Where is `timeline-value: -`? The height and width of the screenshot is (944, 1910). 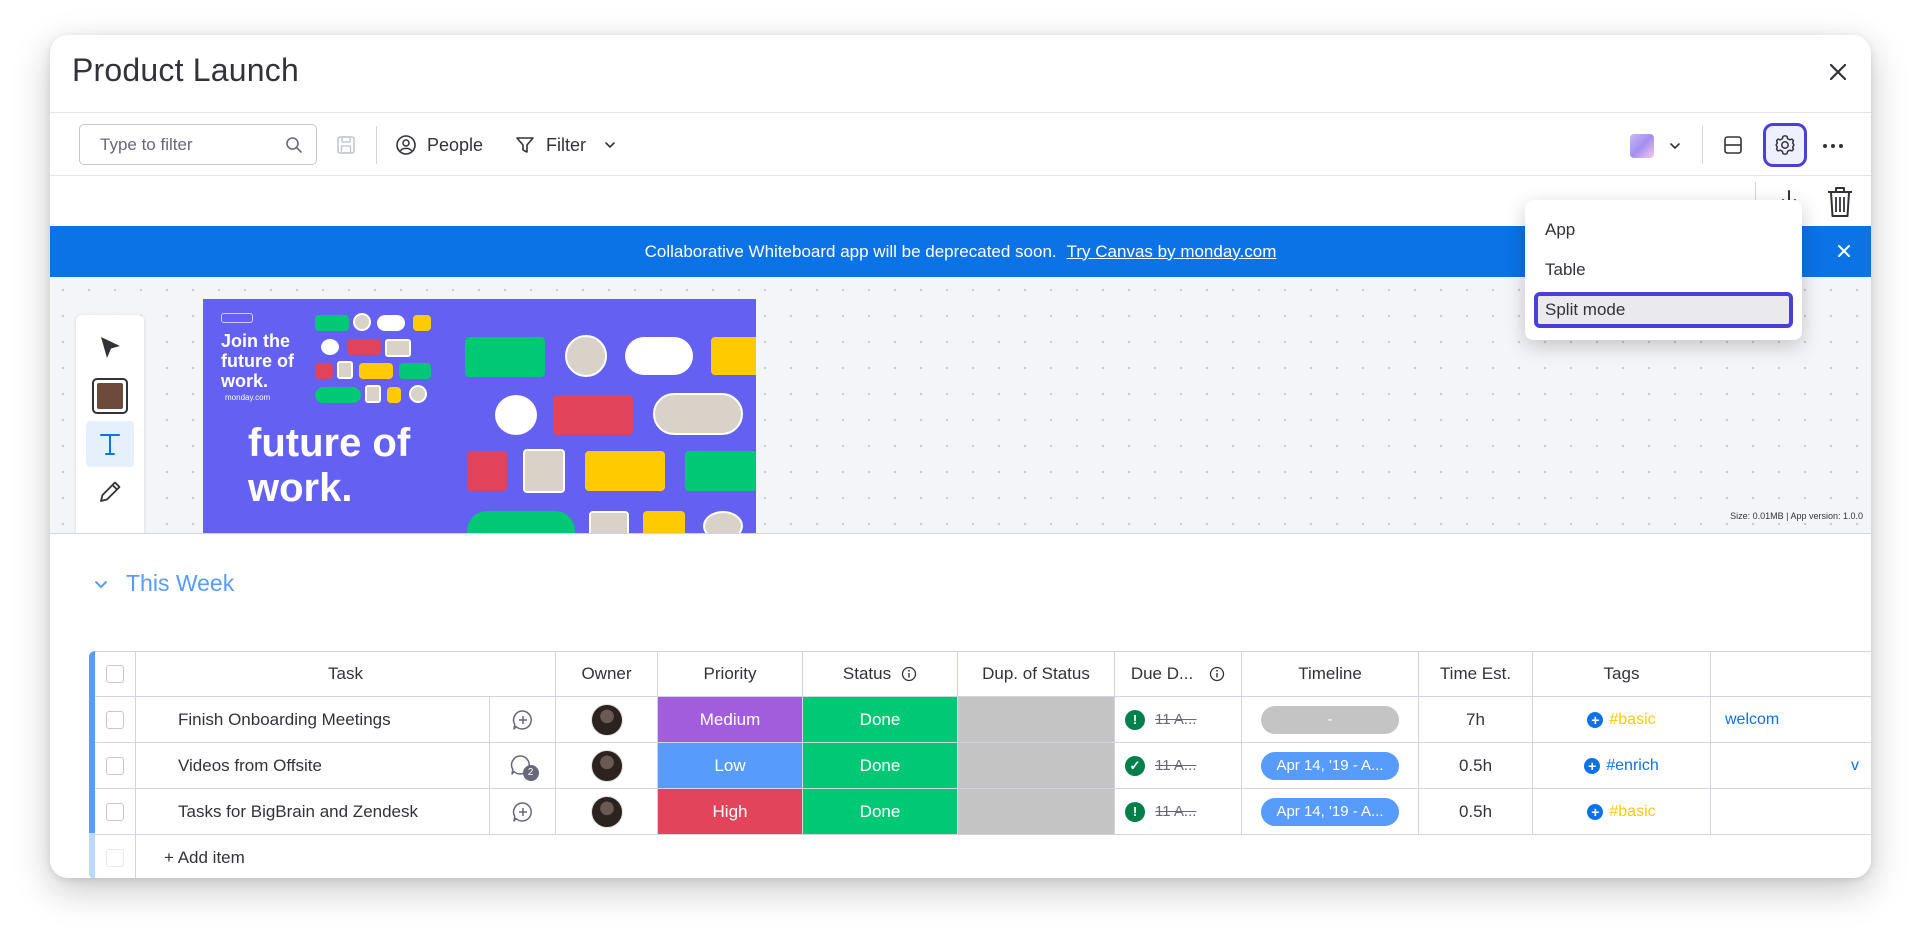 timeline-value: - is located at coordinates (1330, 719).